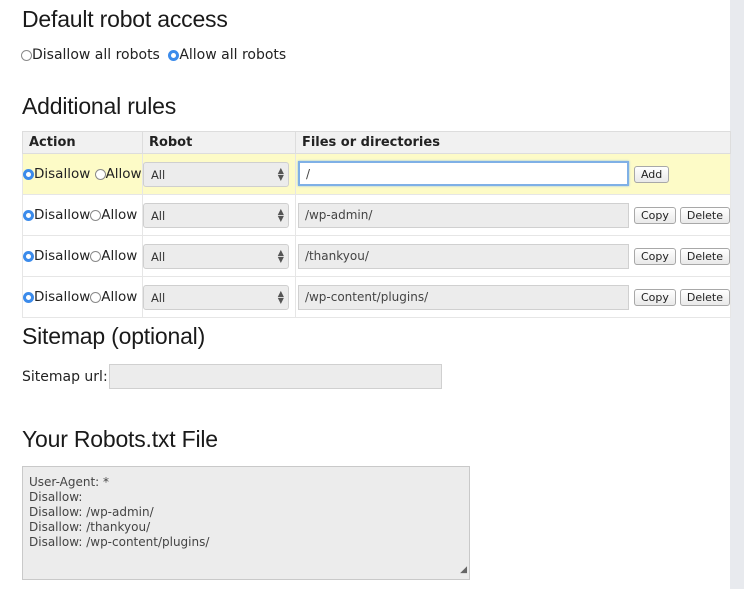  Describe the element at coordinates (96, 55) in the screenshot. I see `disallow-all-label: Disallow all robots` at that location.